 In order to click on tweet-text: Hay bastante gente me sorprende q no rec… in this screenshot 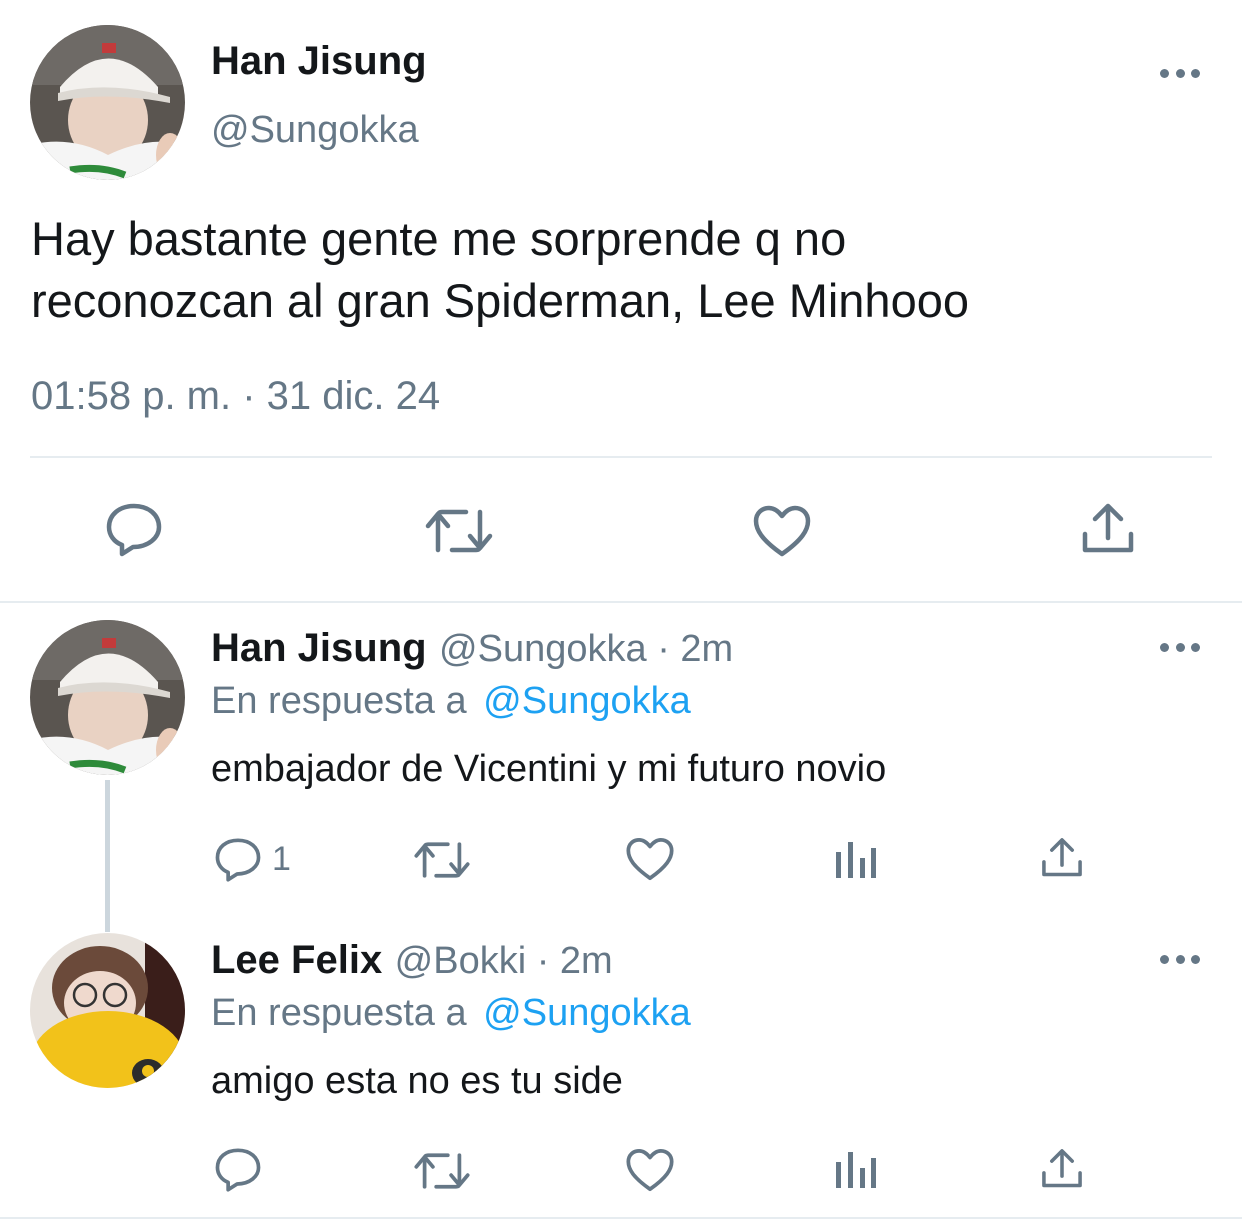, I will do `click(500, 270)`.